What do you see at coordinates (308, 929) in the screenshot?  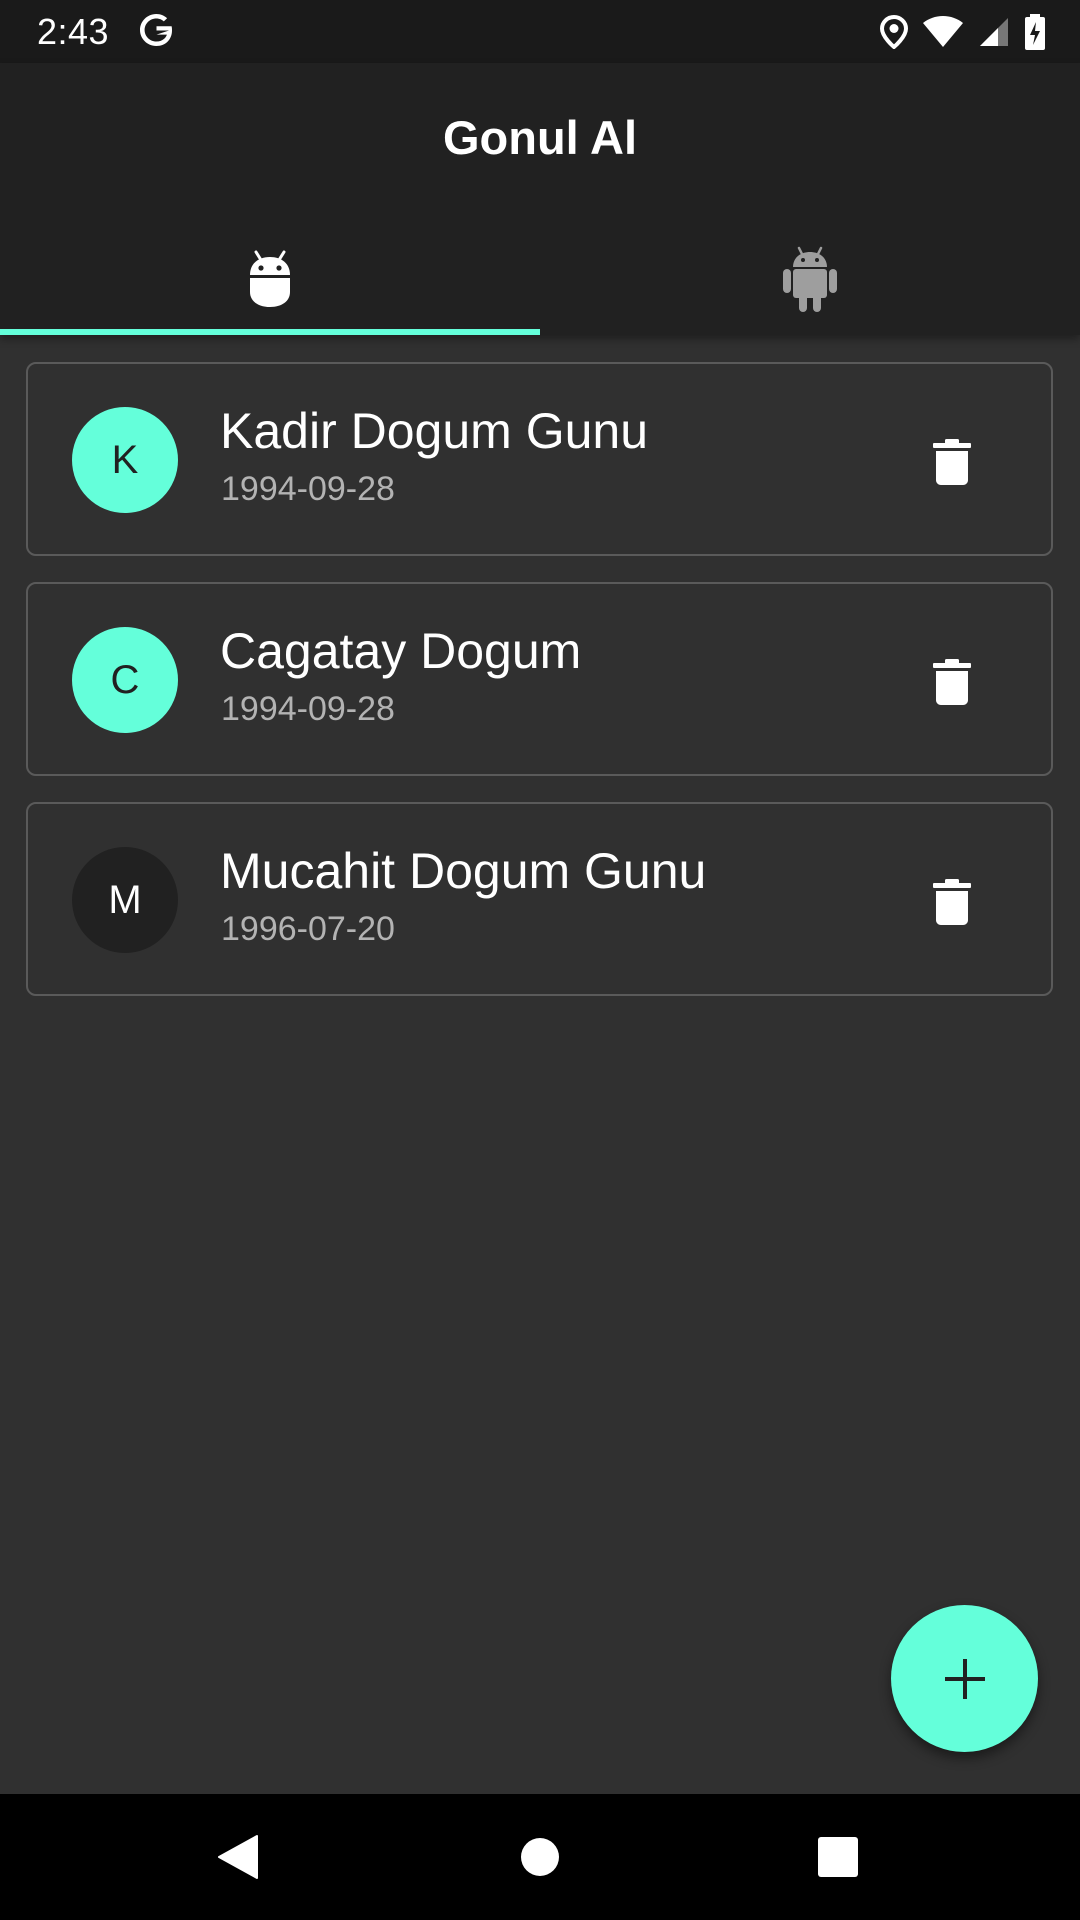 I see `item-date: 1996-07-20` at bounding box center [308, 929].